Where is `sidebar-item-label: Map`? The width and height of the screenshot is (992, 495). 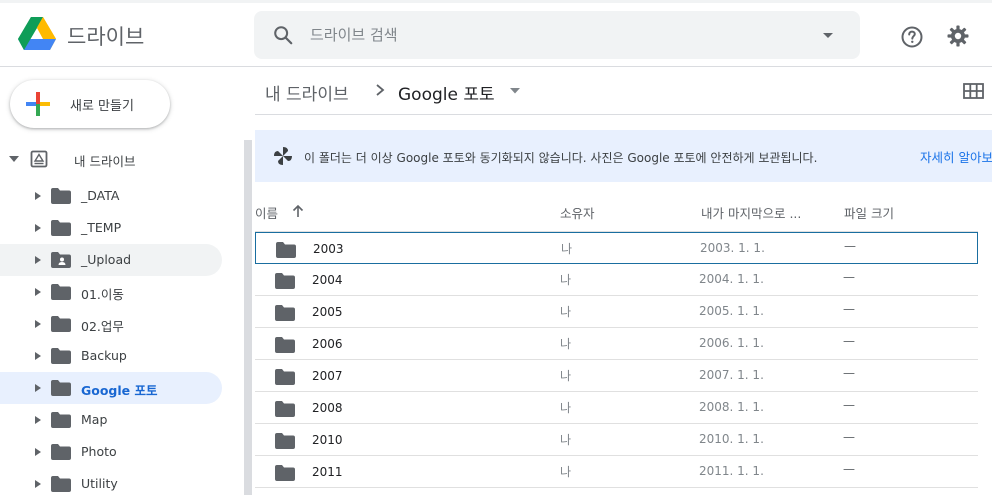 sidebar-item-label: Map is located at coordinates (94, 419).